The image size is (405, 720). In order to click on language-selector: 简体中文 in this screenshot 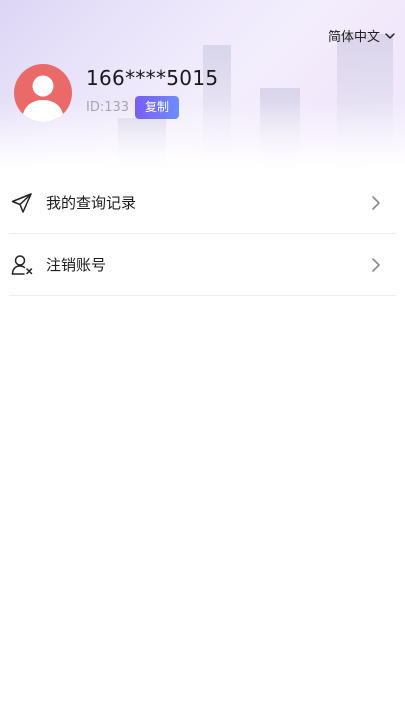, I will do `click(362, 35)`.